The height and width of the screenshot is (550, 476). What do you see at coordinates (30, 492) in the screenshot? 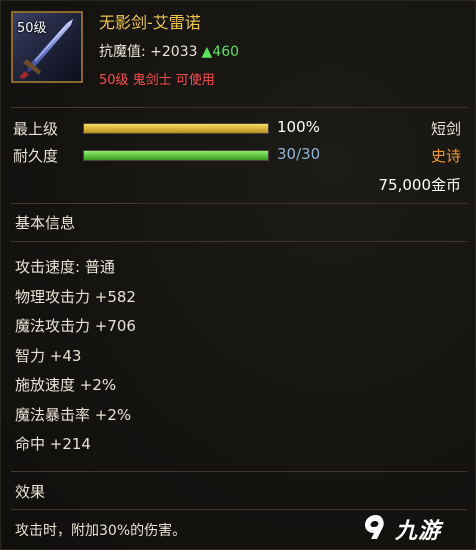
I see `effect-title: 效果` at bounding box center [30, 492].